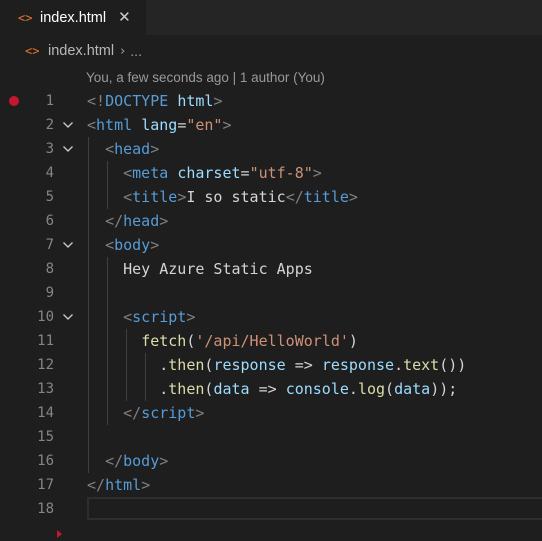 The image size is (542, 541). I want to click on code-token: (, so click(390, 389).